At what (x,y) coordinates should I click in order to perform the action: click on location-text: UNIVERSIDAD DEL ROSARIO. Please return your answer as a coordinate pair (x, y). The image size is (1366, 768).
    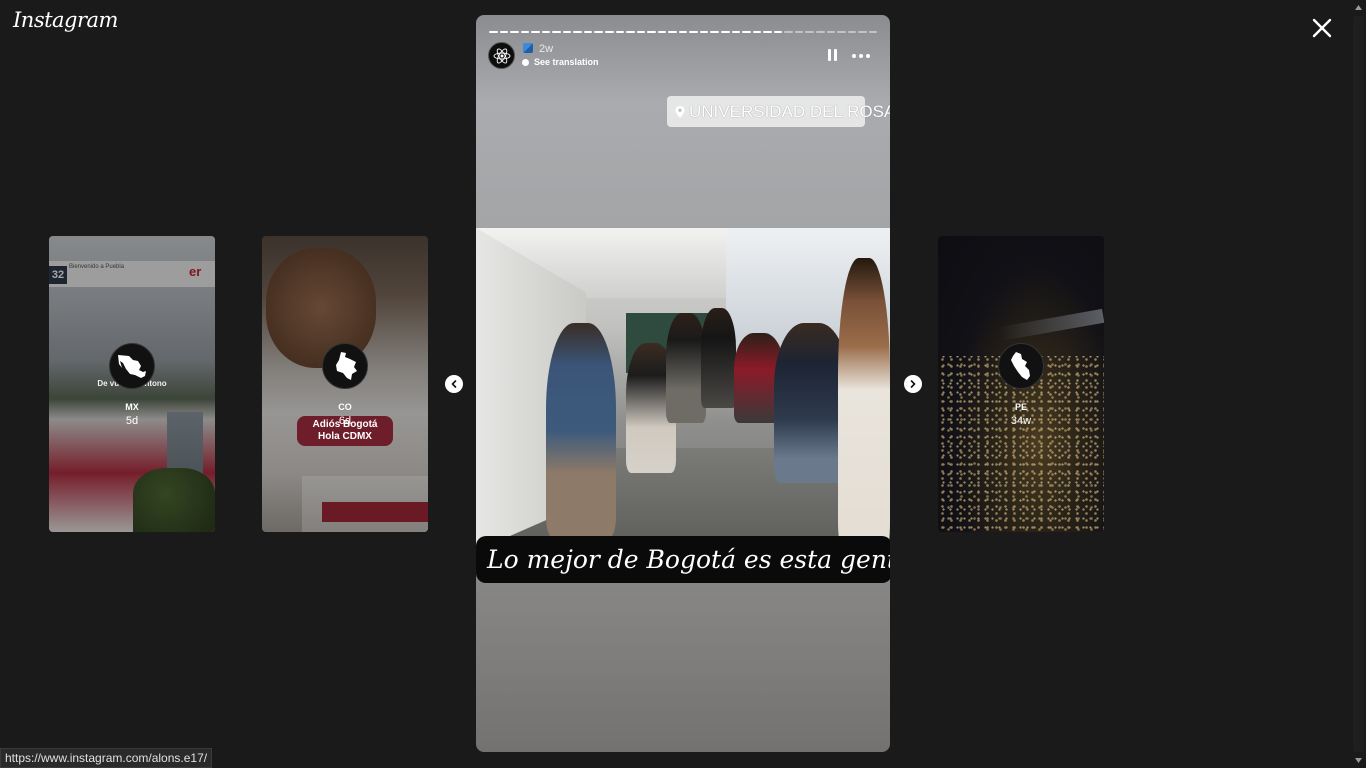
    Looking at the image, I should click on (789, 111).